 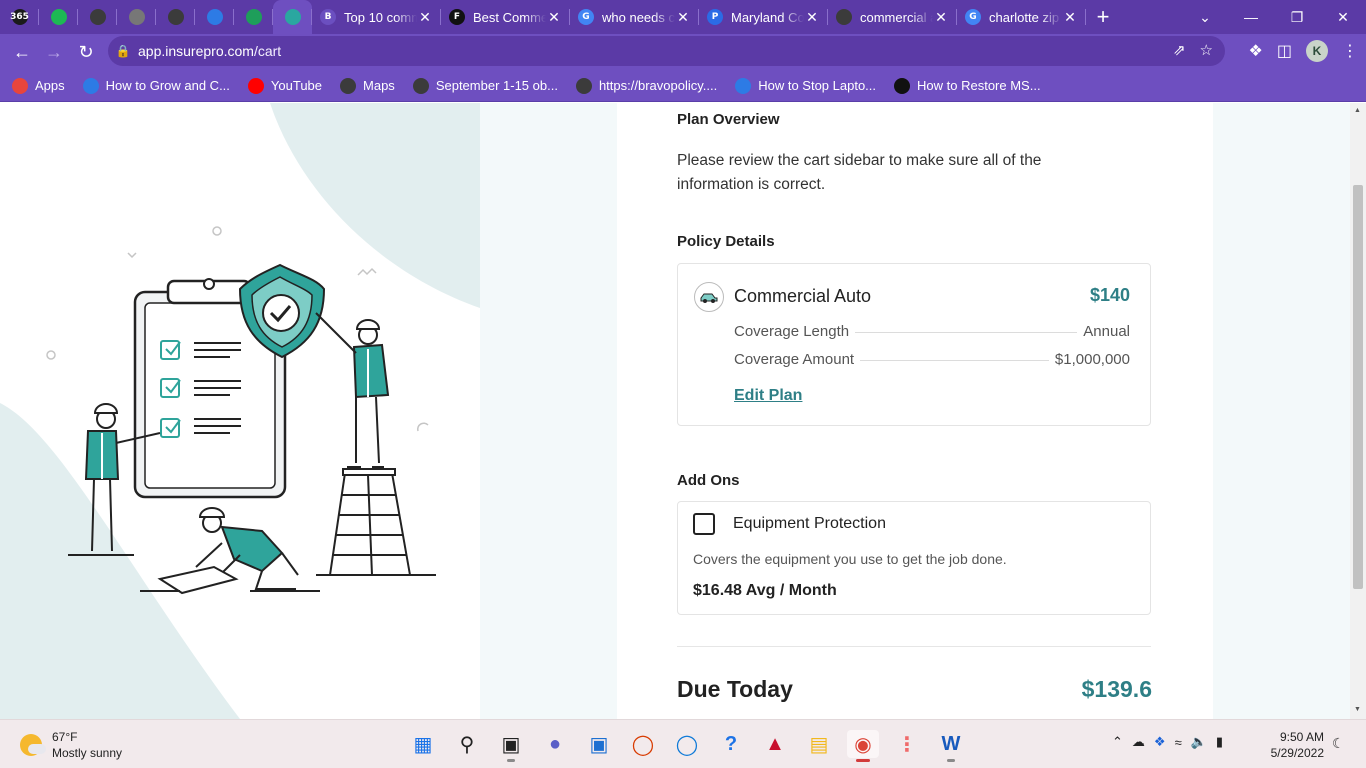 What do you see at coordinates (809, 524) in the screenshot?
I see `addon-name: Equipment Protection` at bounding box center [809, 524].